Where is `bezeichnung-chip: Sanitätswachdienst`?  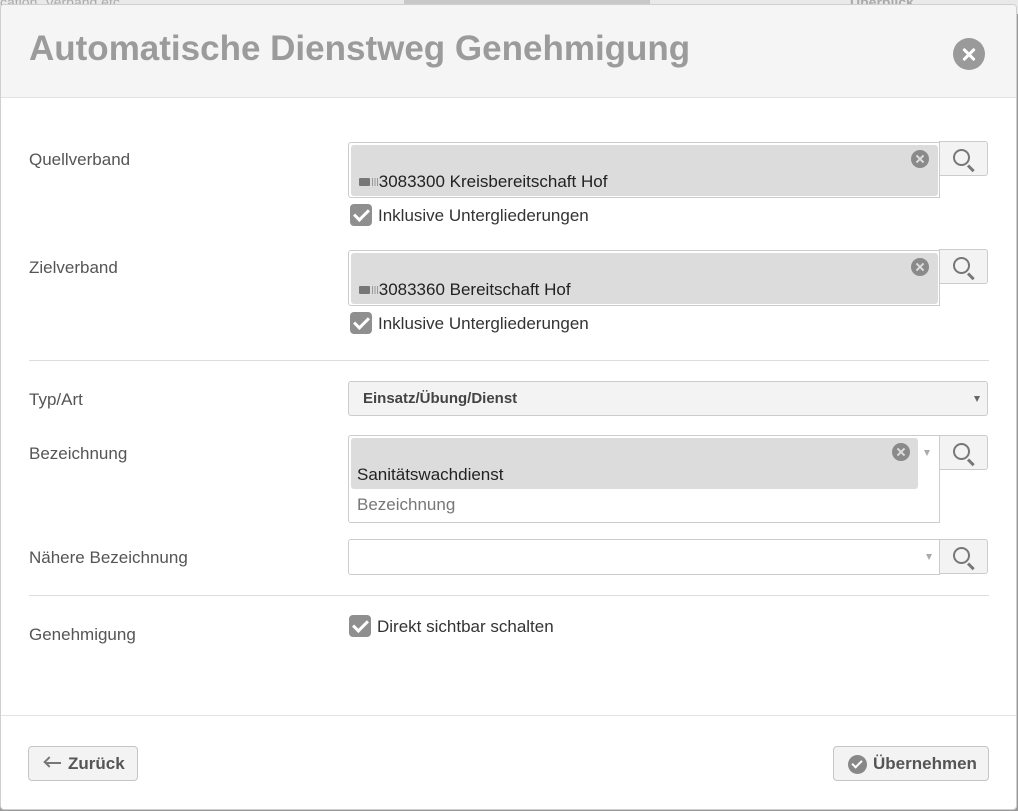
bezeichnung-chip: Sanitätswachdienst is located at coordinates (634, 463).